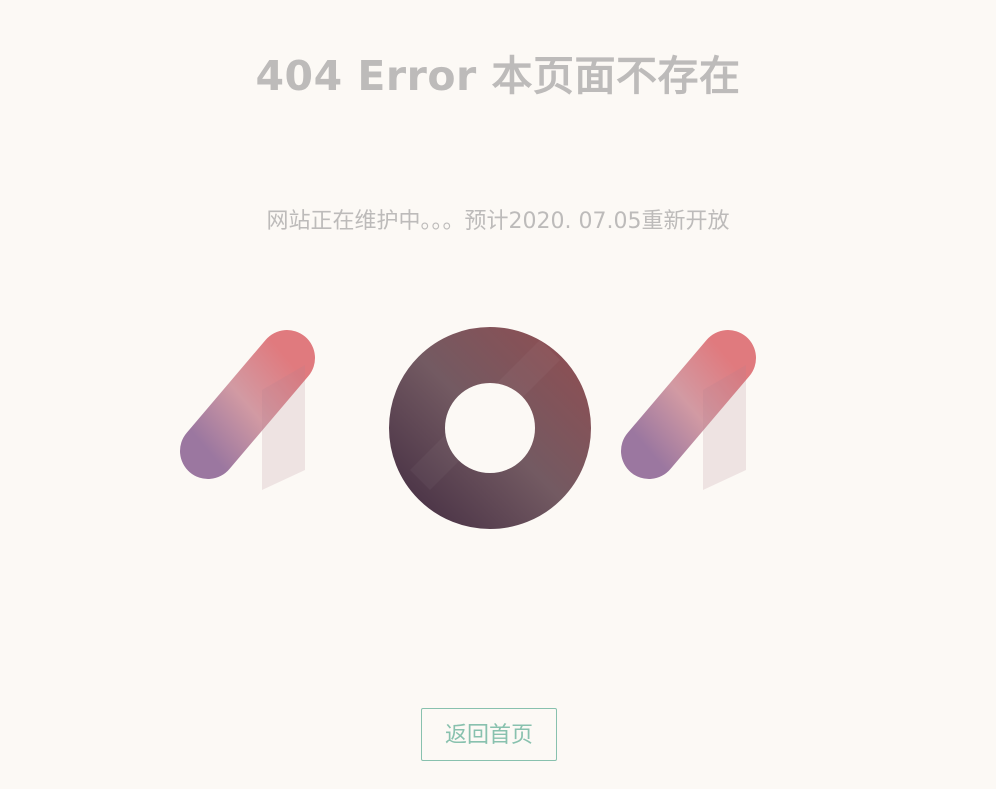 This screenshot has height=789, width=996. I want to click on digit-four-left, so click(269, 432).